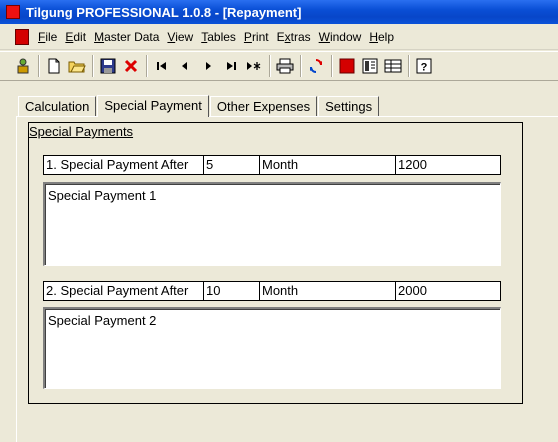 The width and height of the screenshot is (558, 442). I want to click on previous-record-icon, so click(185, 66).